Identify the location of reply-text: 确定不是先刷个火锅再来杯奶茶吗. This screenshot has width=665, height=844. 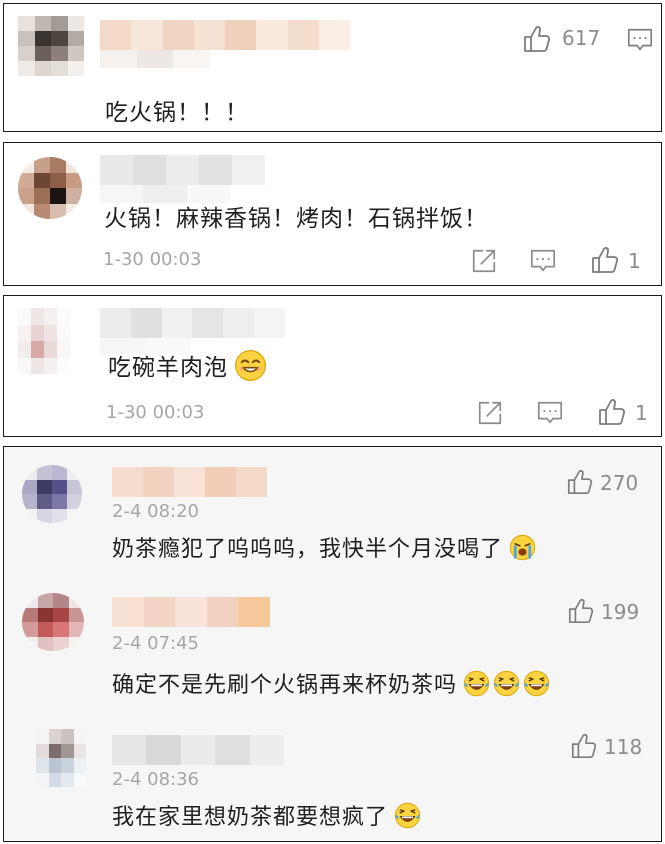
(331, 683).